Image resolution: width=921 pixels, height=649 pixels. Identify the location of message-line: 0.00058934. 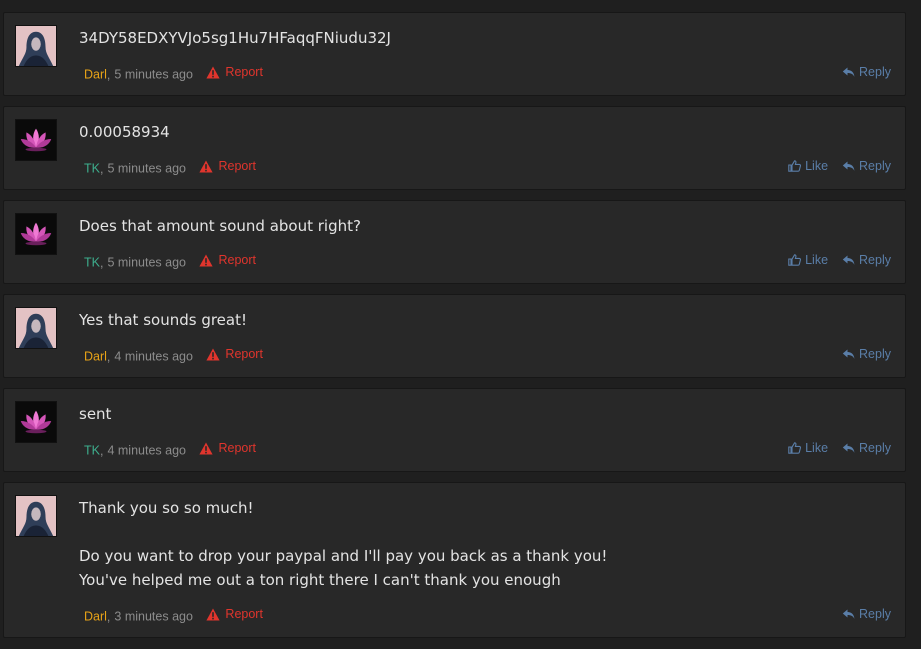
(124, 132).